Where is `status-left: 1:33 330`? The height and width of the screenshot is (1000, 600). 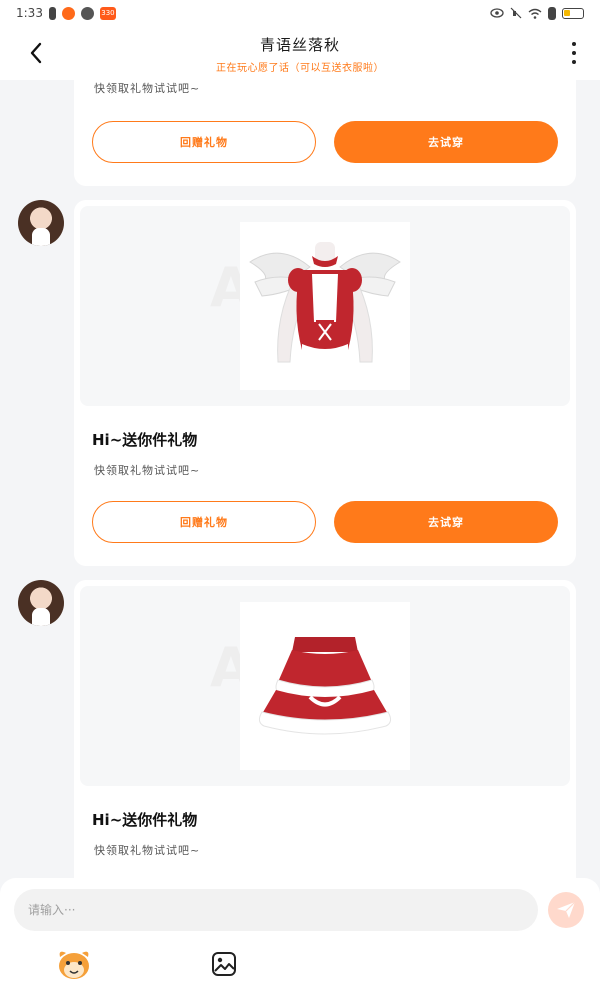
status-left: 1:33 330 is located at coordinates (66, 13).